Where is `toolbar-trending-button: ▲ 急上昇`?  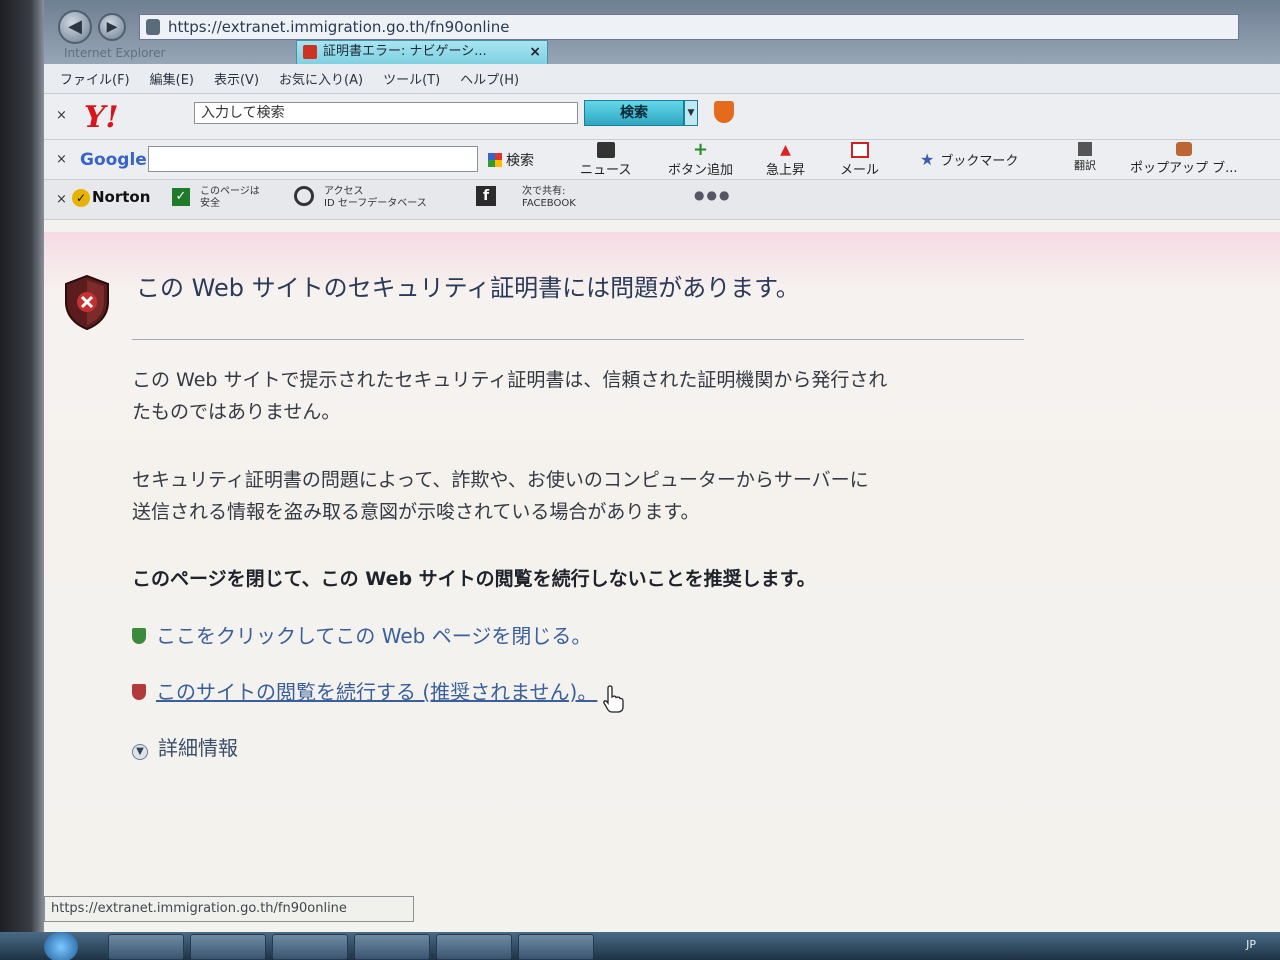
toolbar-trending-button: ▲ 急上昇 is located at coordinates (785, 160).